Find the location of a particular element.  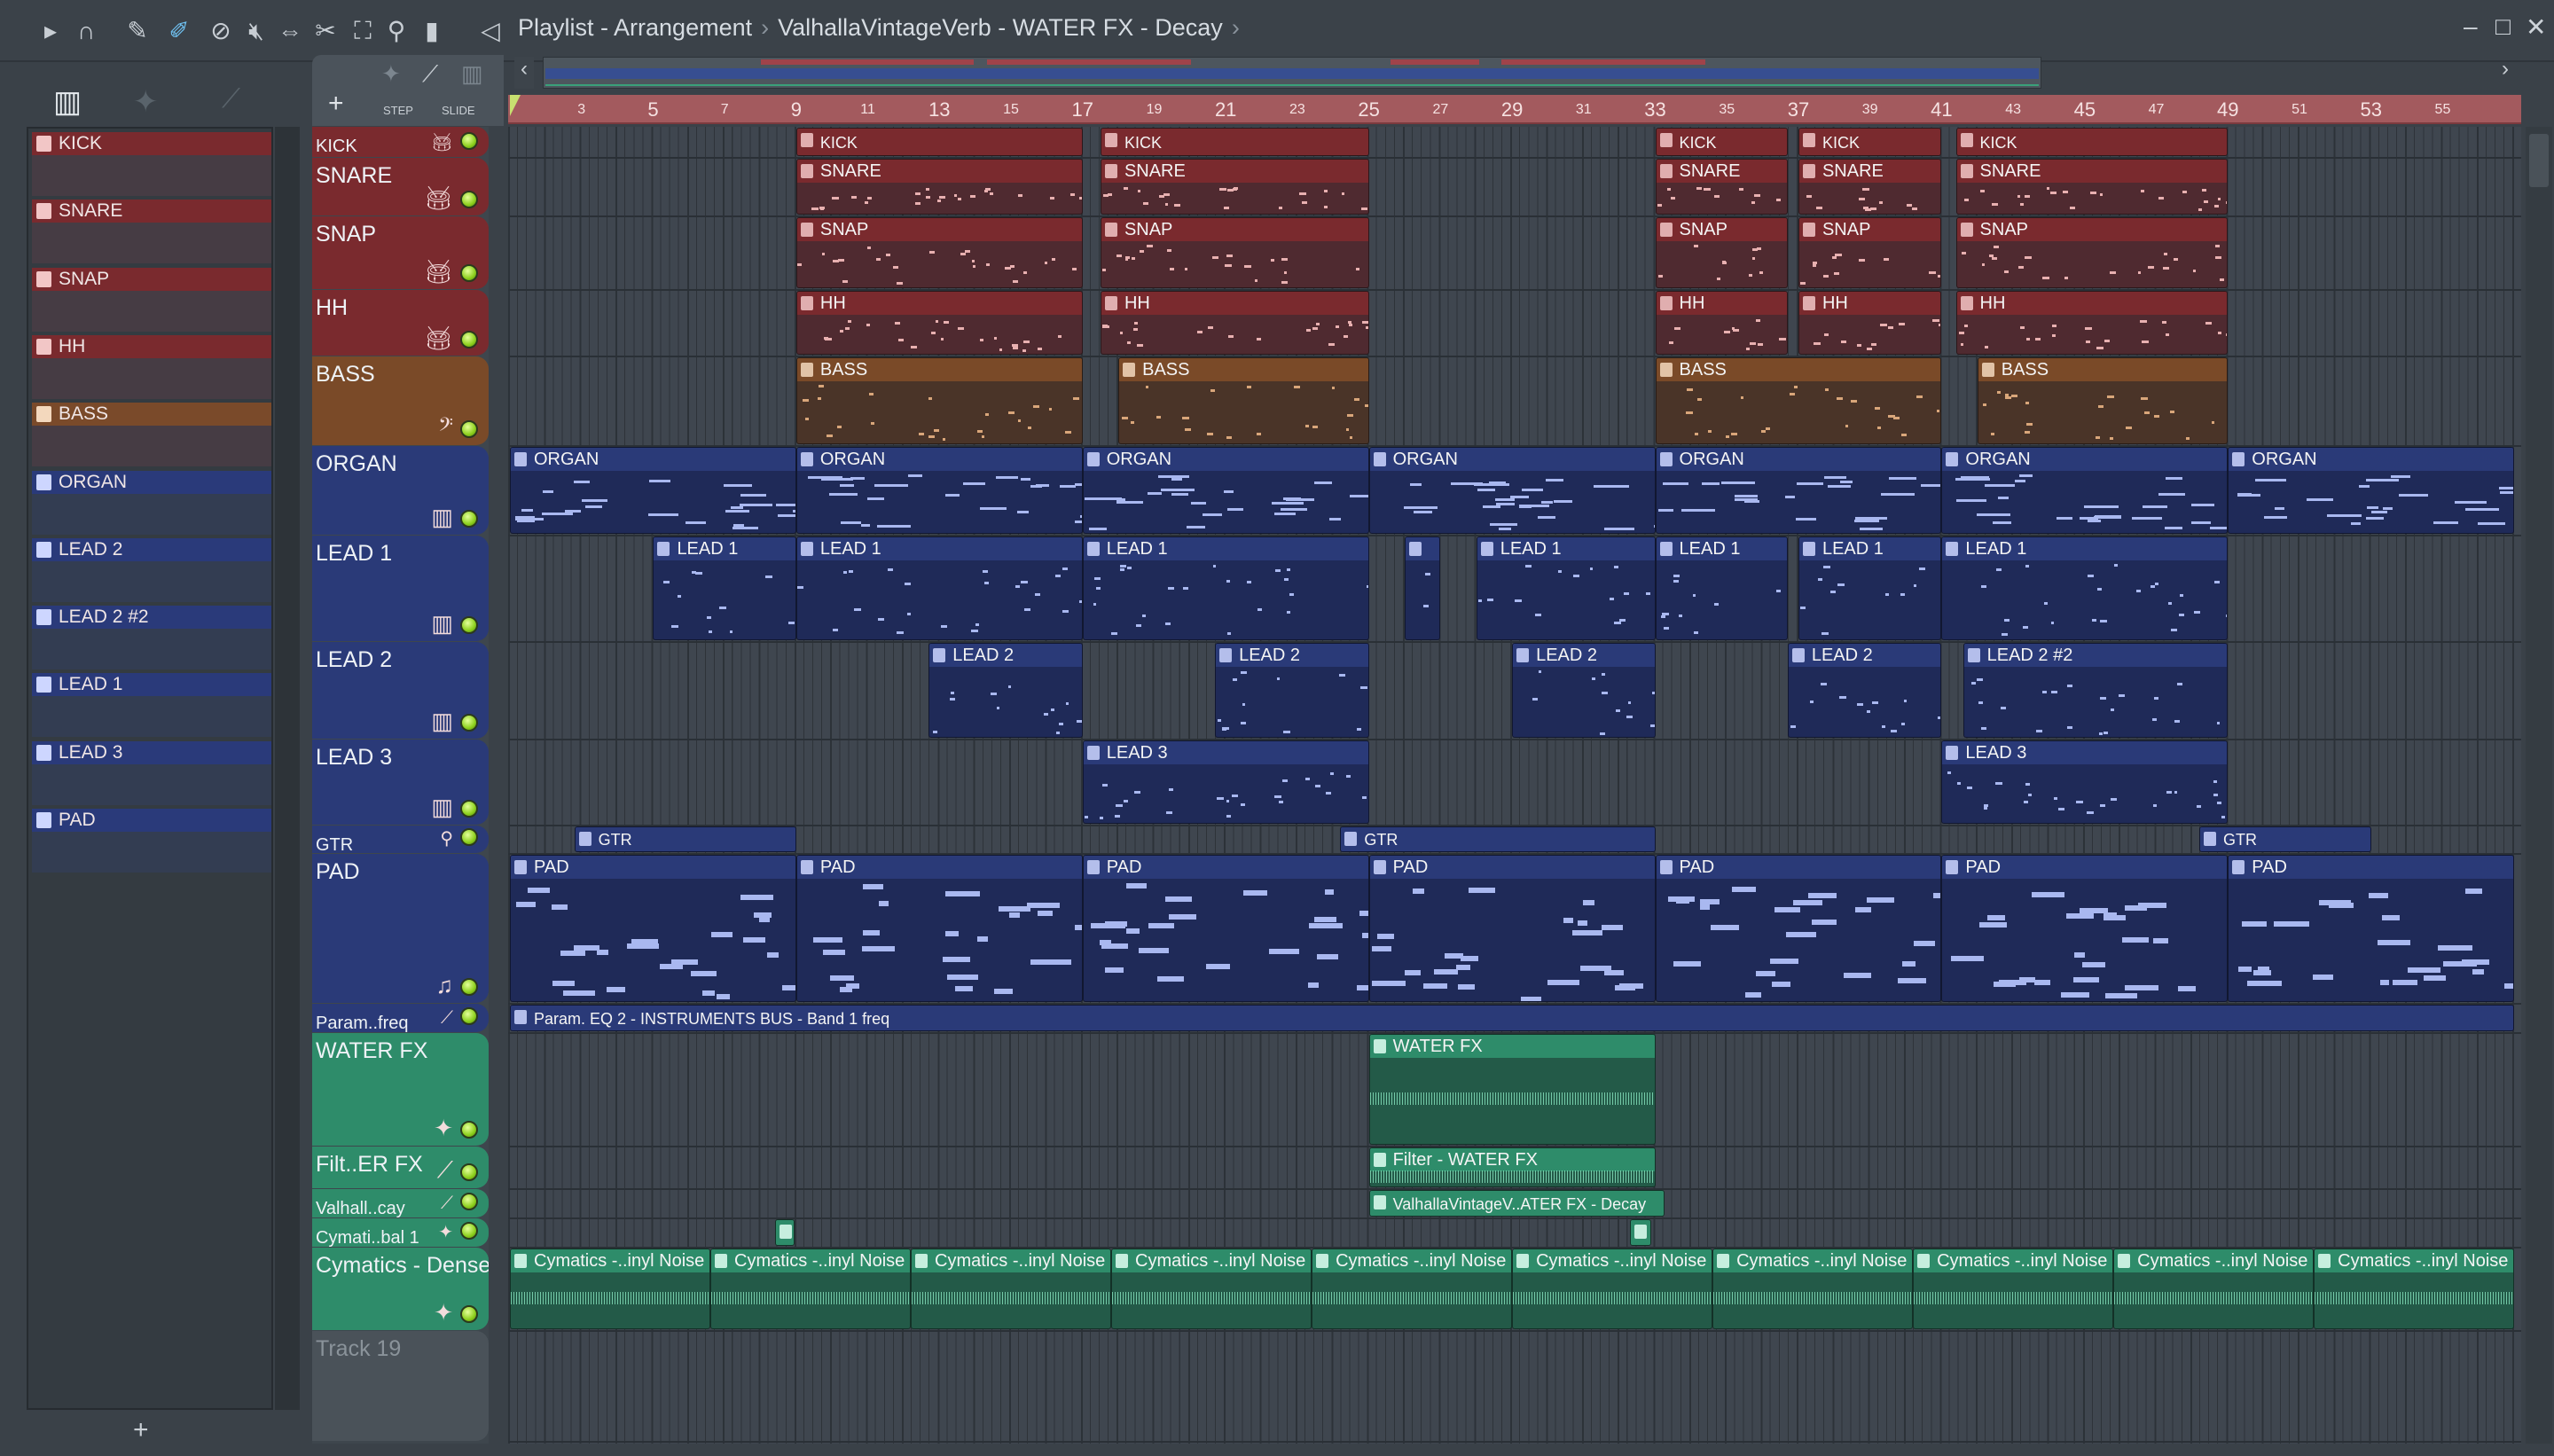

delete-icon: ⊘ is located at coordinates (221, 31).